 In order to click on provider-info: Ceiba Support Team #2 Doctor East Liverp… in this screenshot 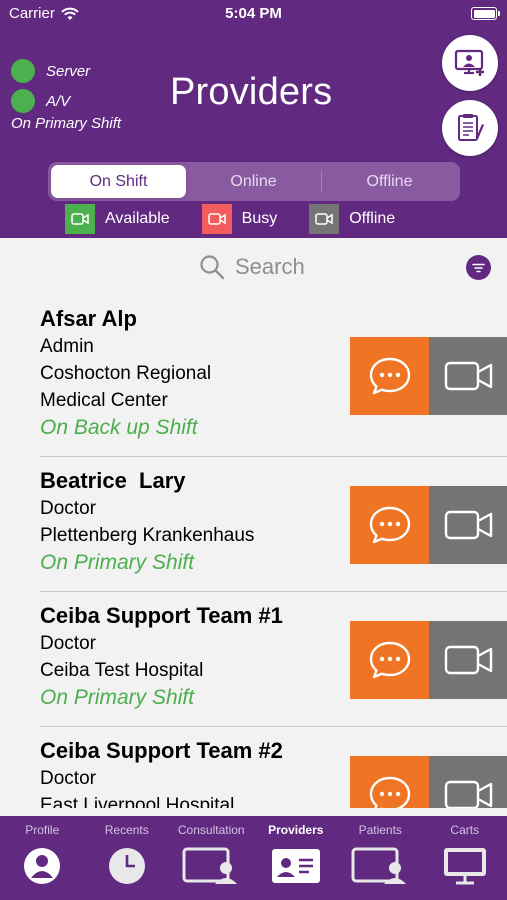, I will do `click(192, 772)`.